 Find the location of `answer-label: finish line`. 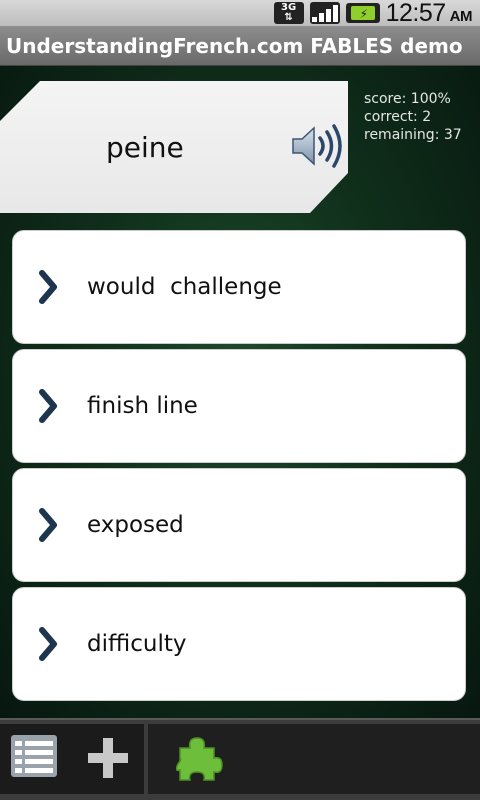

answer-label: finish line is located at coordinates (142, 406).